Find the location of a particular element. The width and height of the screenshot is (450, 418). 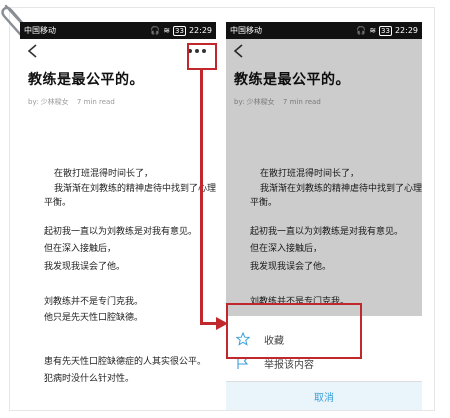

article-meta: by: 少林樑女 7 min read is located at coordinates (122, 102).